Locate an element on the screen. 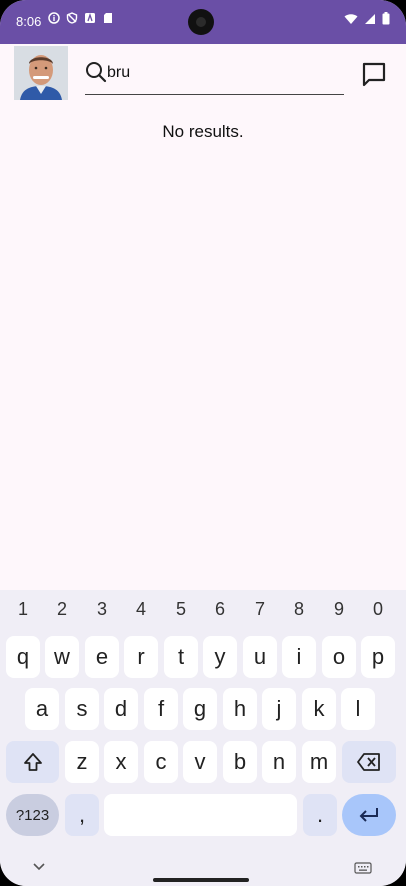 The image size is (406, 886). search-bar is located at coordinates (214, 75).